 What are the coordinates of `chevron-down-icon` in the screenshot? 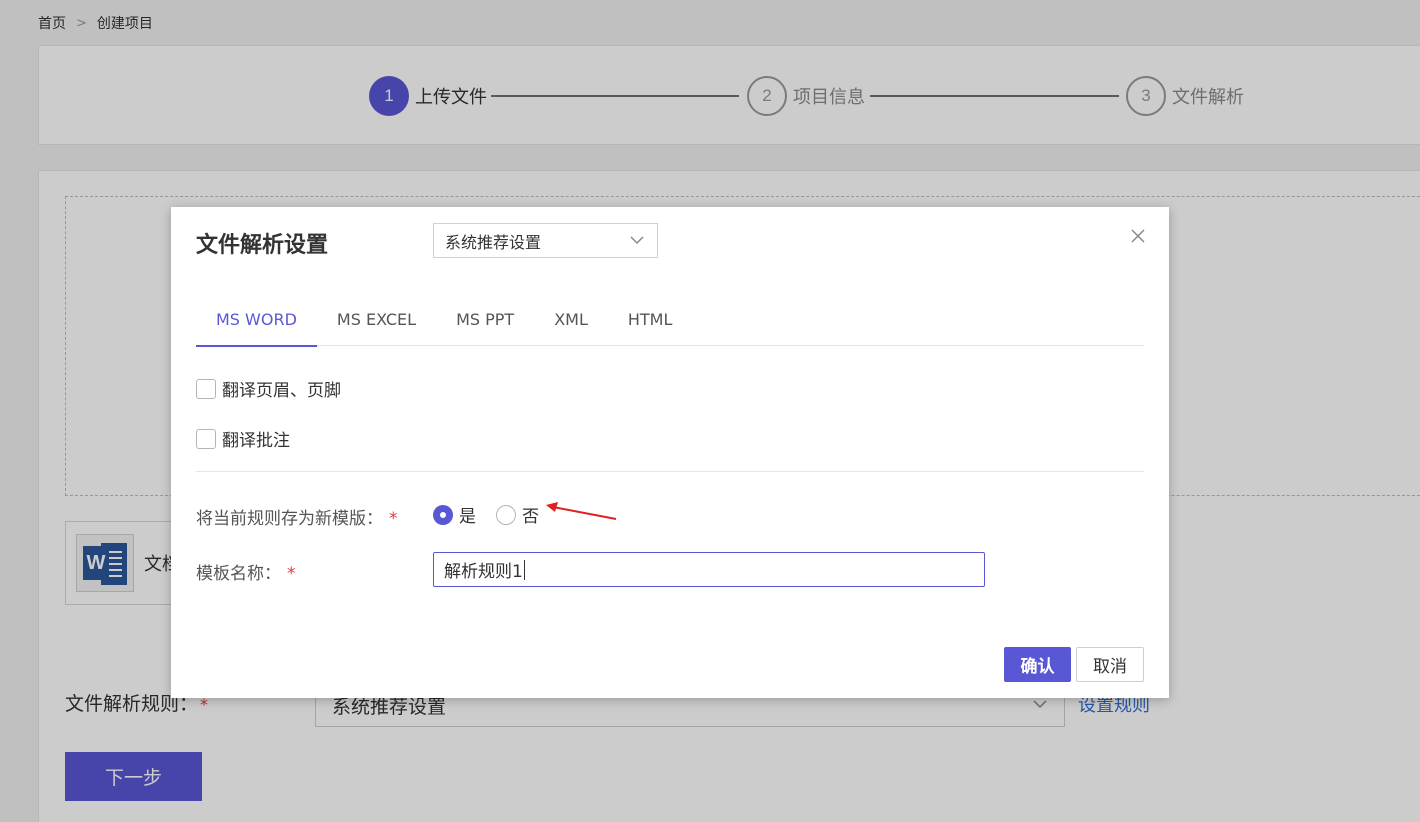 It's located at (637, 242).